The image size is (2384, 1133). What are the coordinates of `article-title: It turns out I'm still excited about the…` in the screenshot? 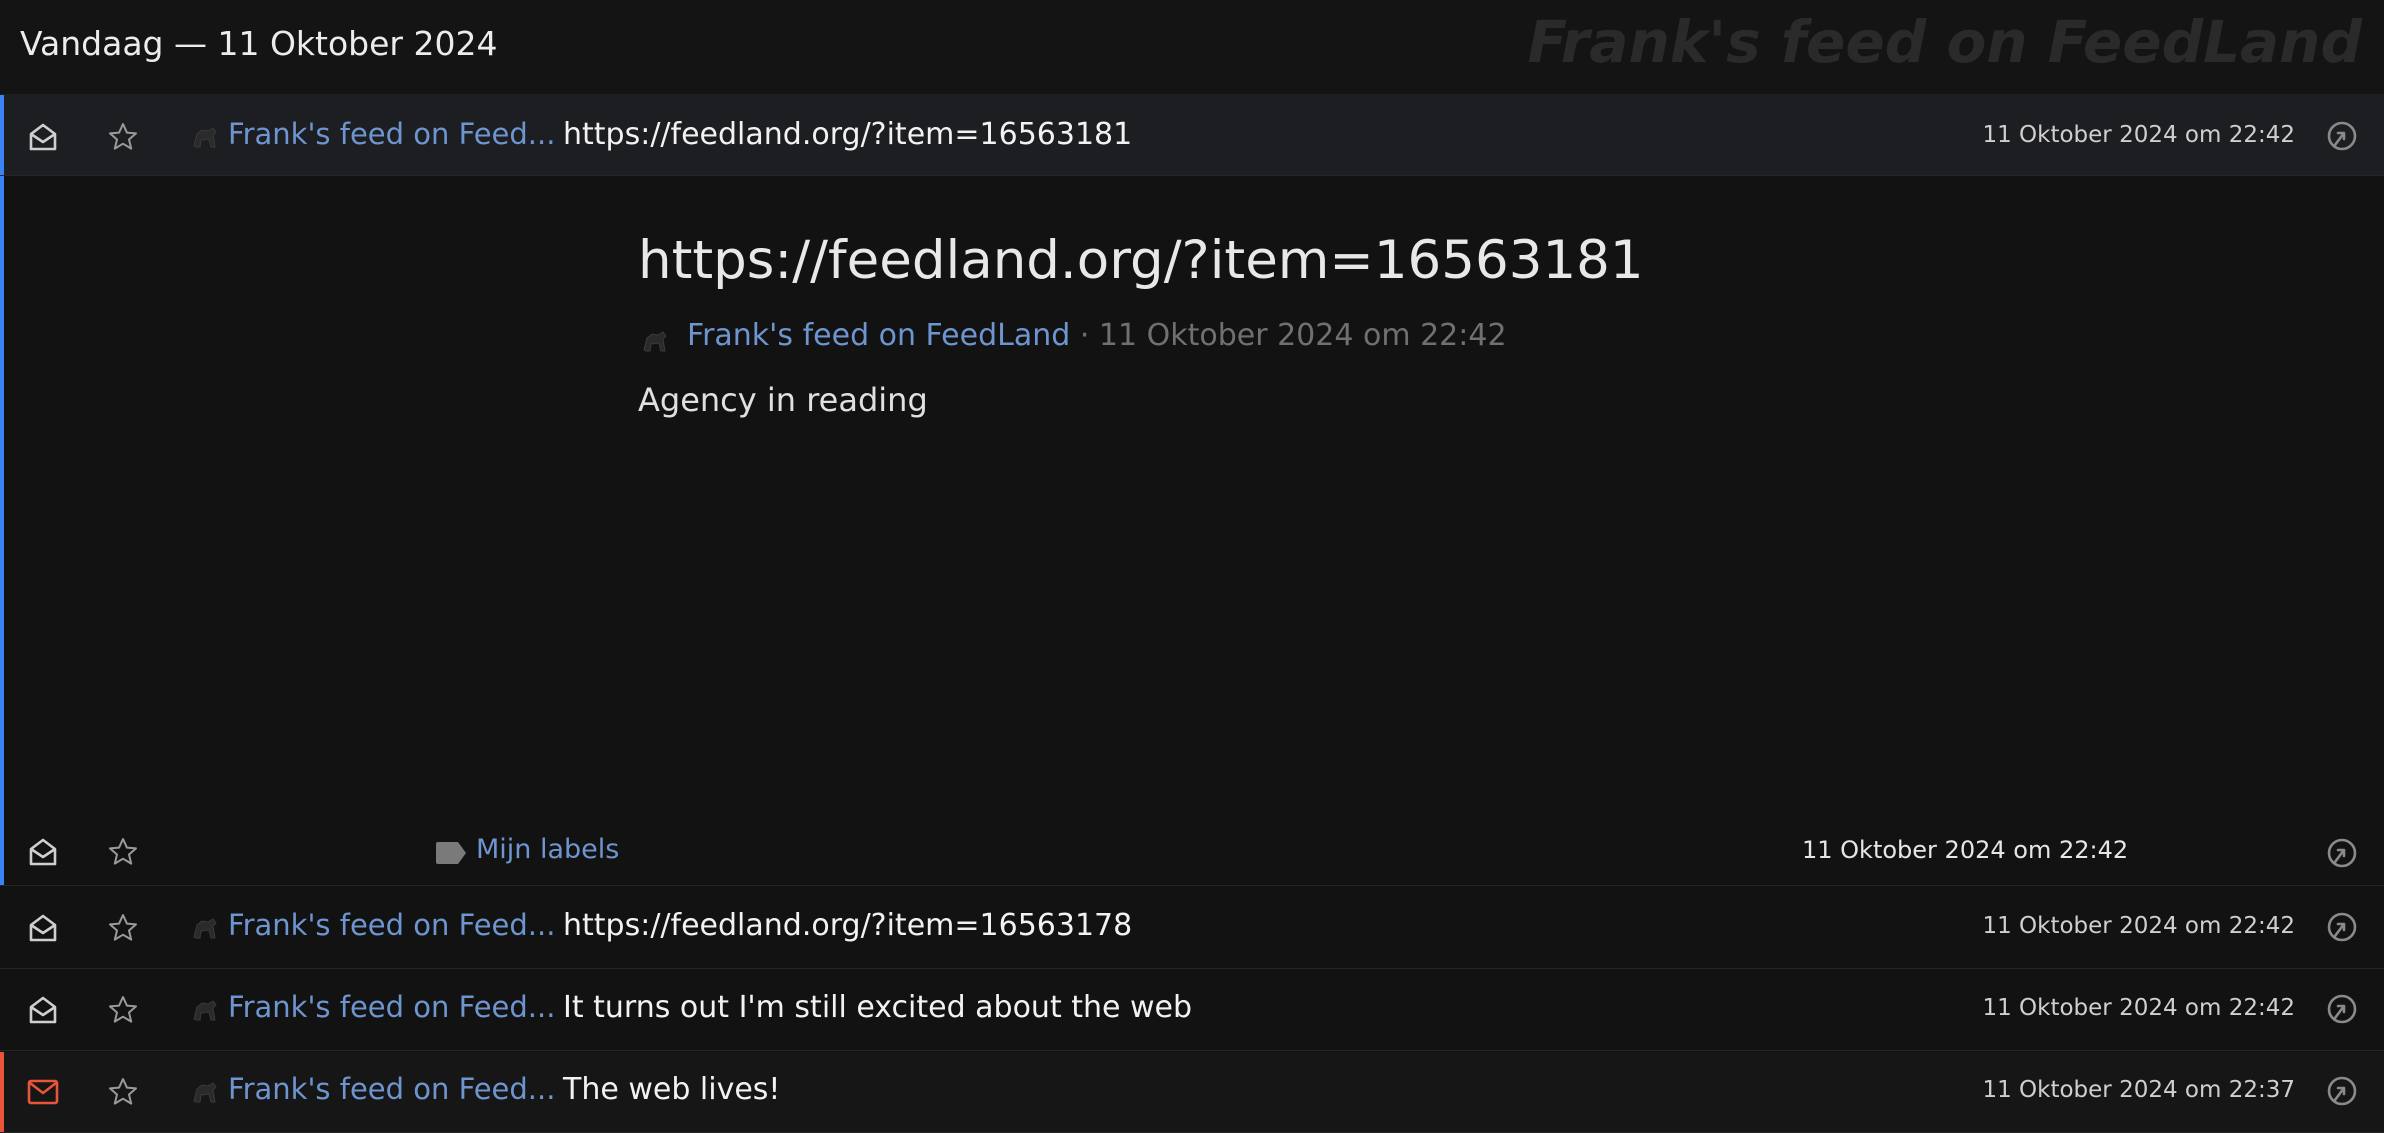 It's located at (877, 1007).